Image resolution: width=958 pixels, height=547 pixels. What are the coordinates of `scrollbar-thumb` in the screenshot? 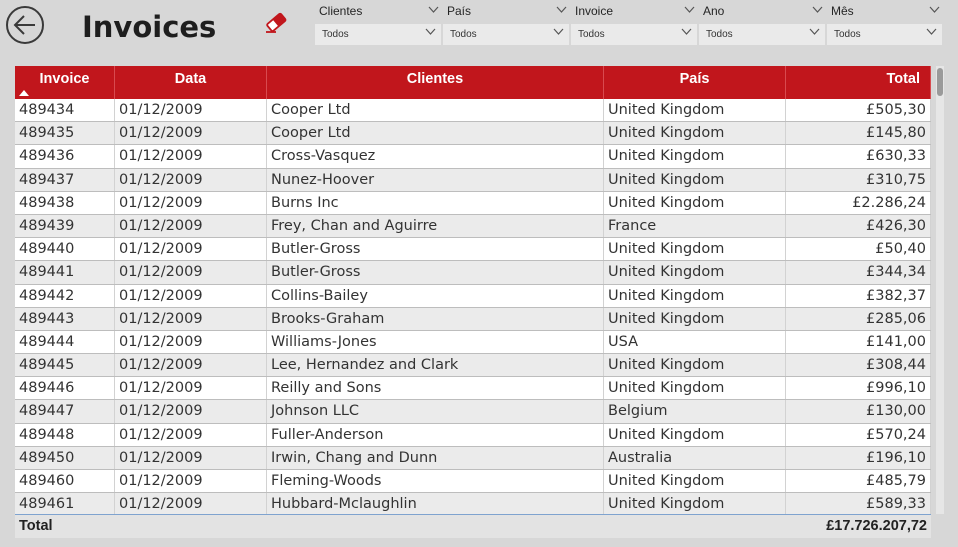 It's located at (940, 82).